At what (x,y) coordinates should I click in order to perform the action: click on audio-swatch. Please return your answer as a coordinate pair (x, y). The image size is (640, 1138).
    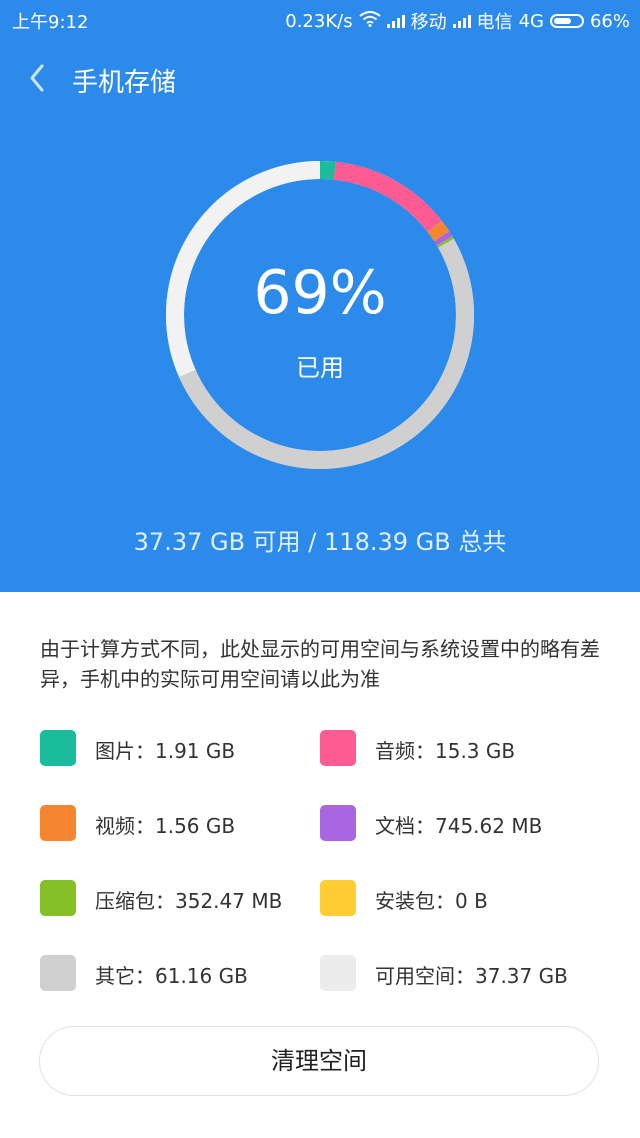
    Looking at the image, I should click on (338, 748).